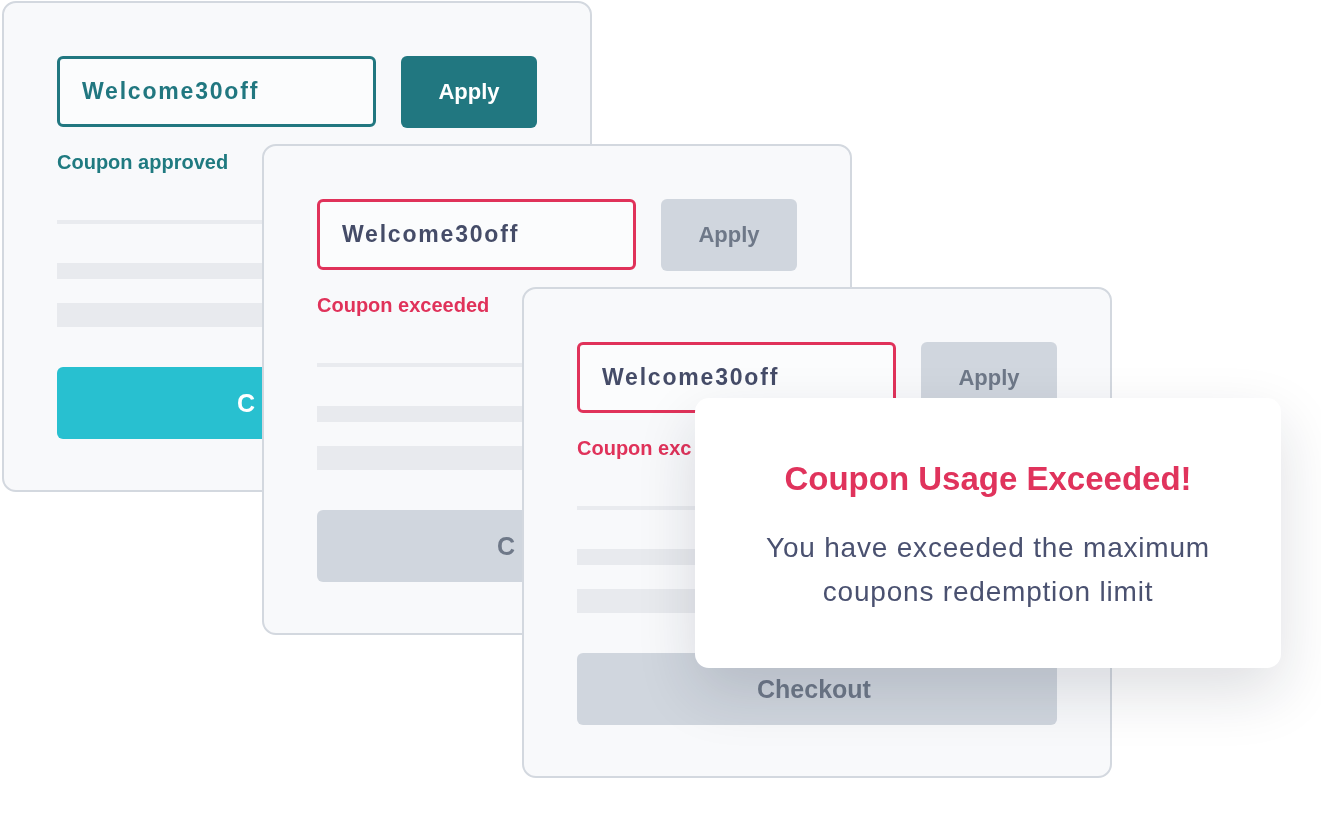 The height and width of the screenshot is (830, 1321). I want to click on dialog-message: You have exceeded the maximum coupons redemption limit, so click(988, 570).